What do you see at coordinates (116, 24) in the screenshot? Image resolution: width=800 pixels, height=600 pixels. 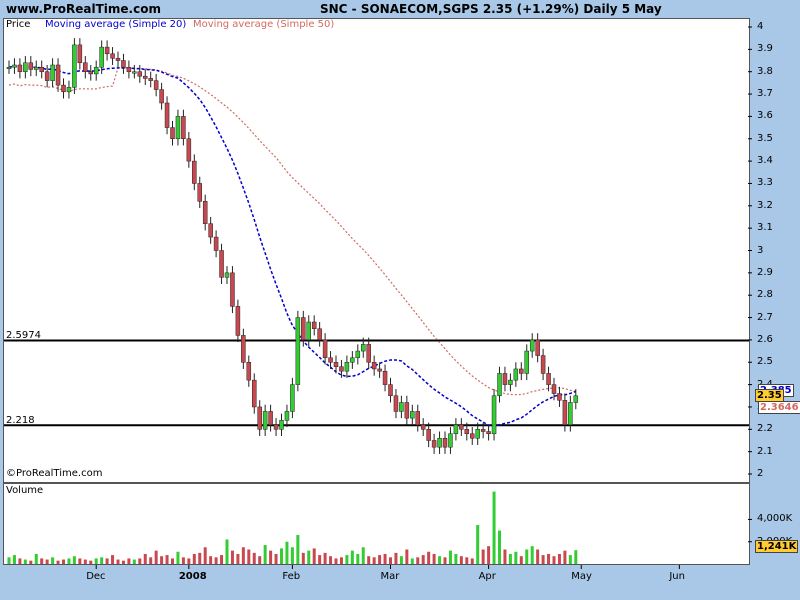 I see `legend-ma20: Moving average (Simple 20)` at bounding box center [116, 24].